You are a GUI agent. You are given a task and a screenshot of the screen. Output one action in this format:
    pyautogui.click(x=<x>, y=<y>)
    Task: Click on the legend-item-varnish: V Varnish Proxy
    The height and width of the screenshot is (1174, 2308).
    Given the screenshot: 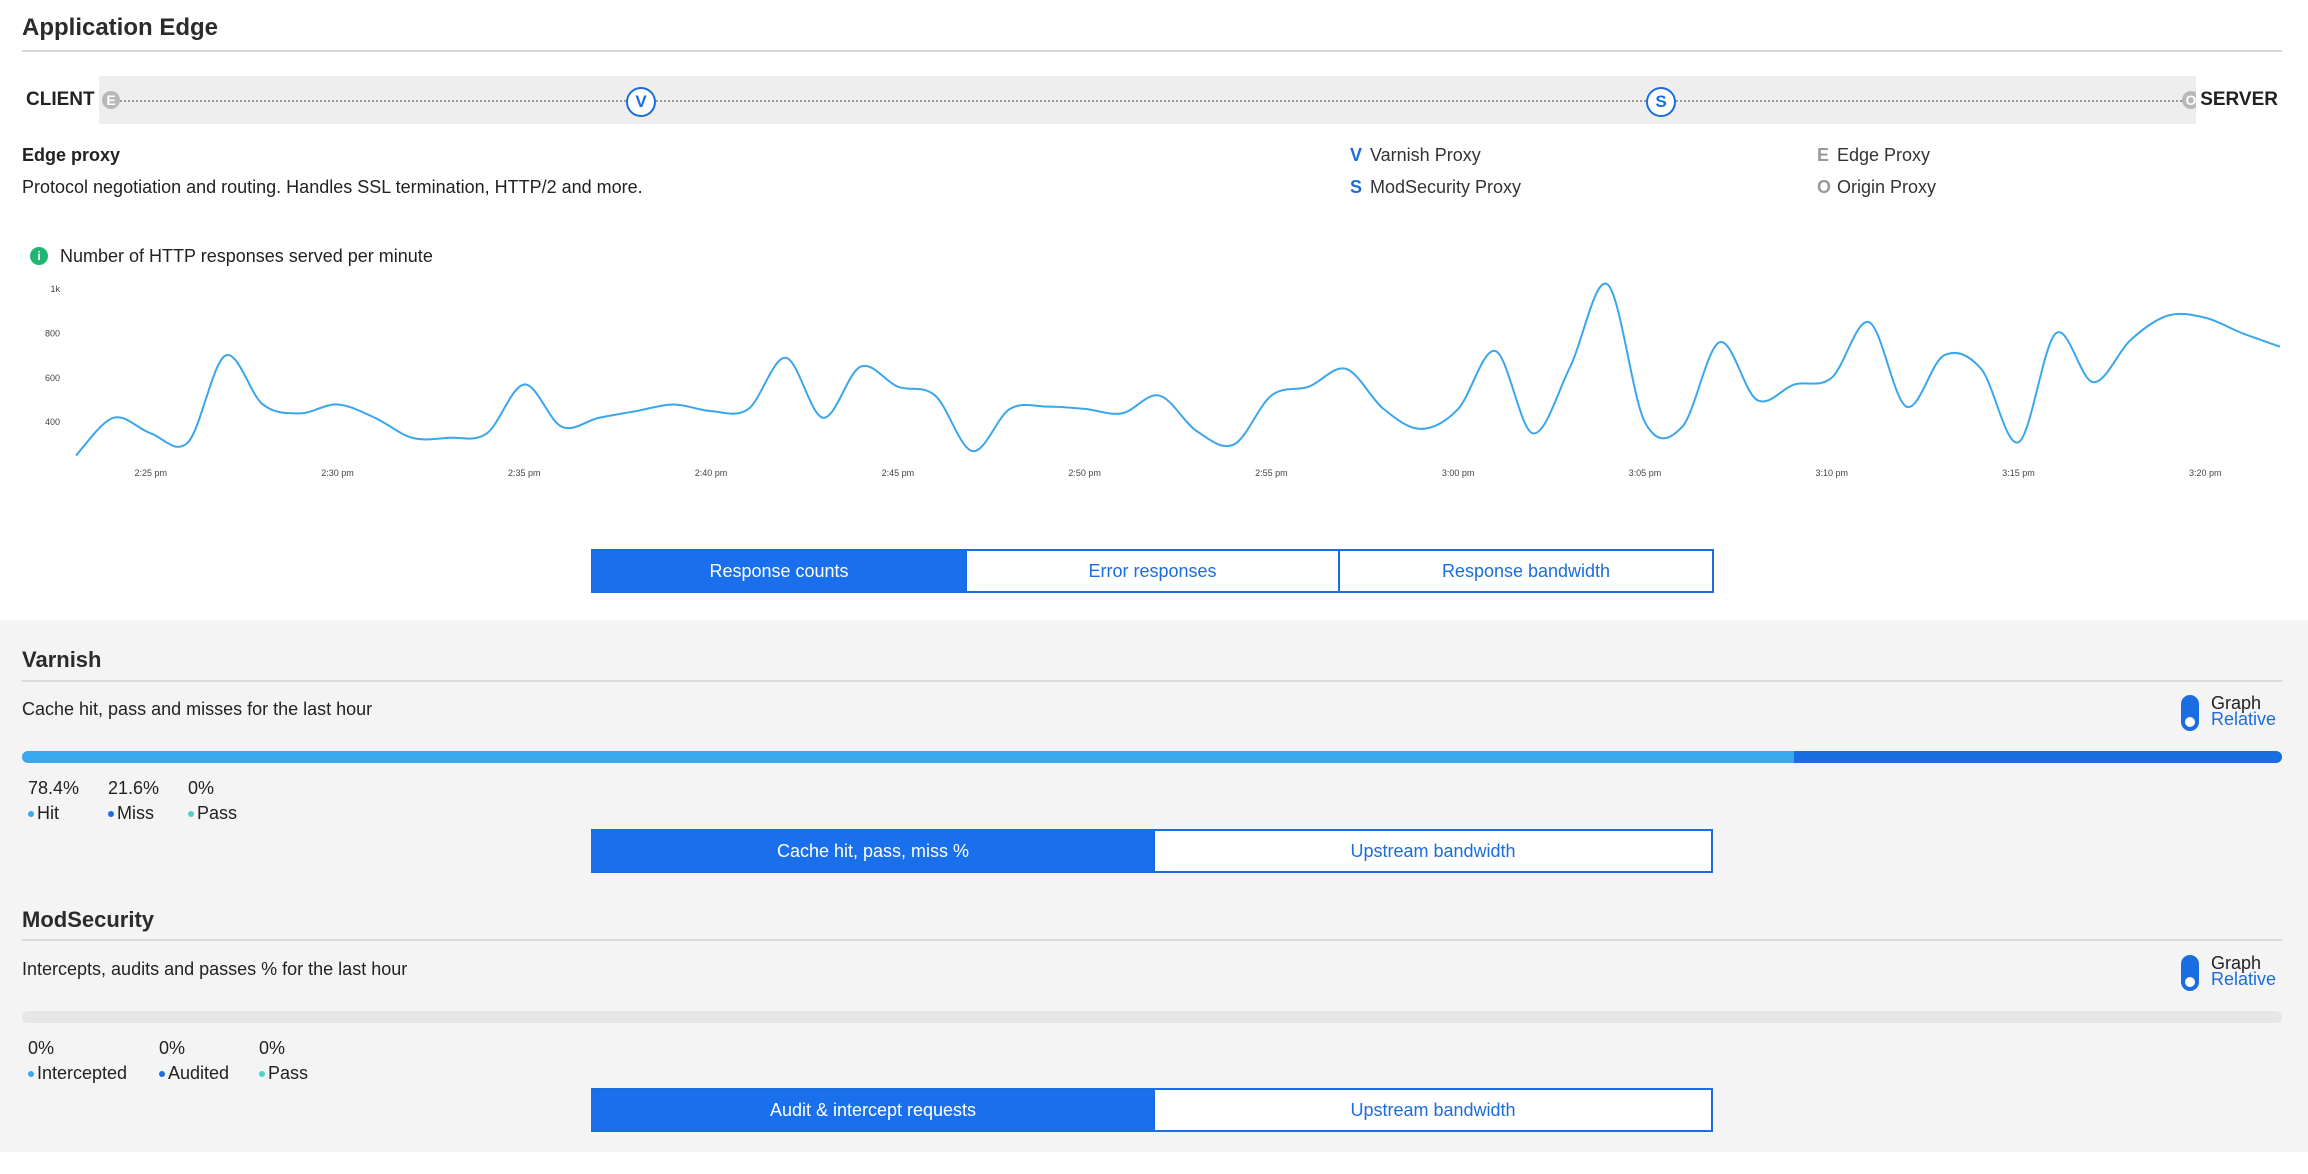 What is the action you would take?
    pyautogui.click(x=1415, y=155)
    